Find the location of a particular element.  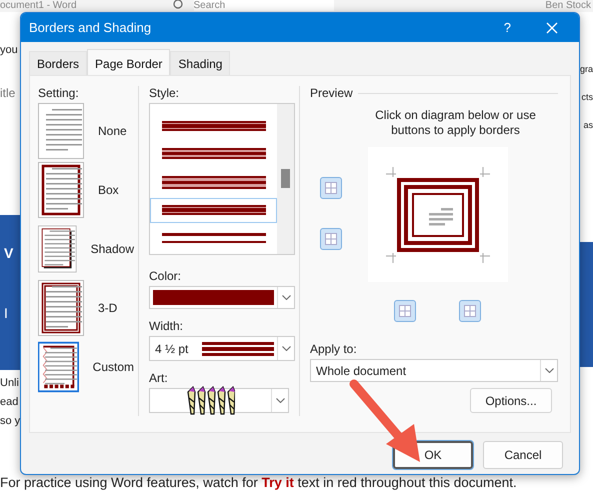

dialog-title: Borders and Shading is located at coordinates (90, 27).